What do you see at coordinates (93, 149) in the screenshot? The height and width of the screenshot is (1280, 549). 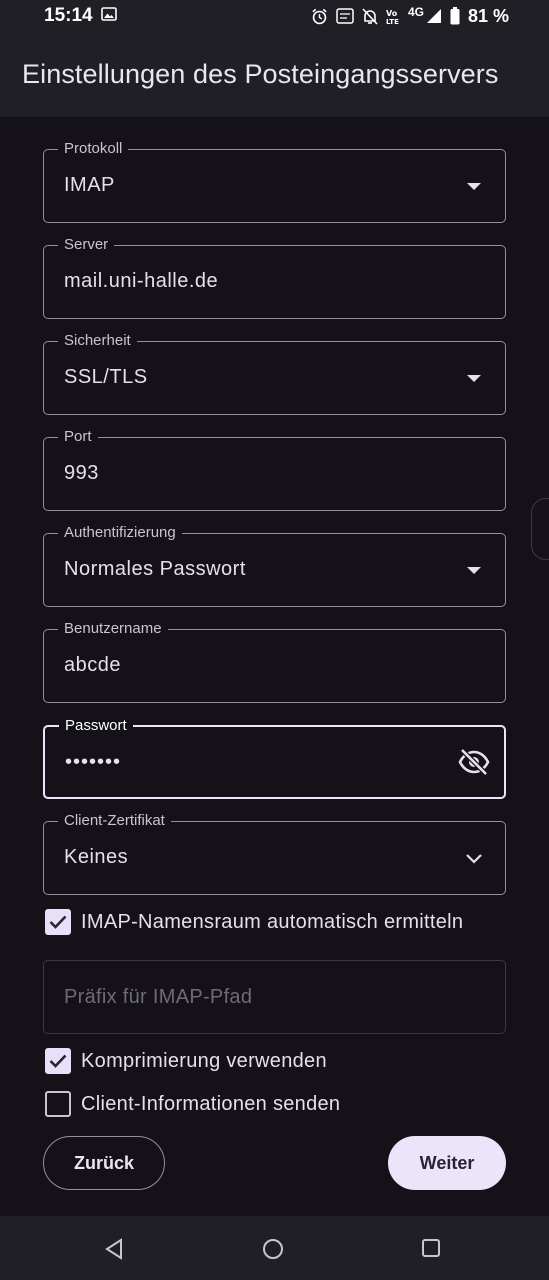 I see `protocol-label: Protokoll` at bounding box center [93, 149].